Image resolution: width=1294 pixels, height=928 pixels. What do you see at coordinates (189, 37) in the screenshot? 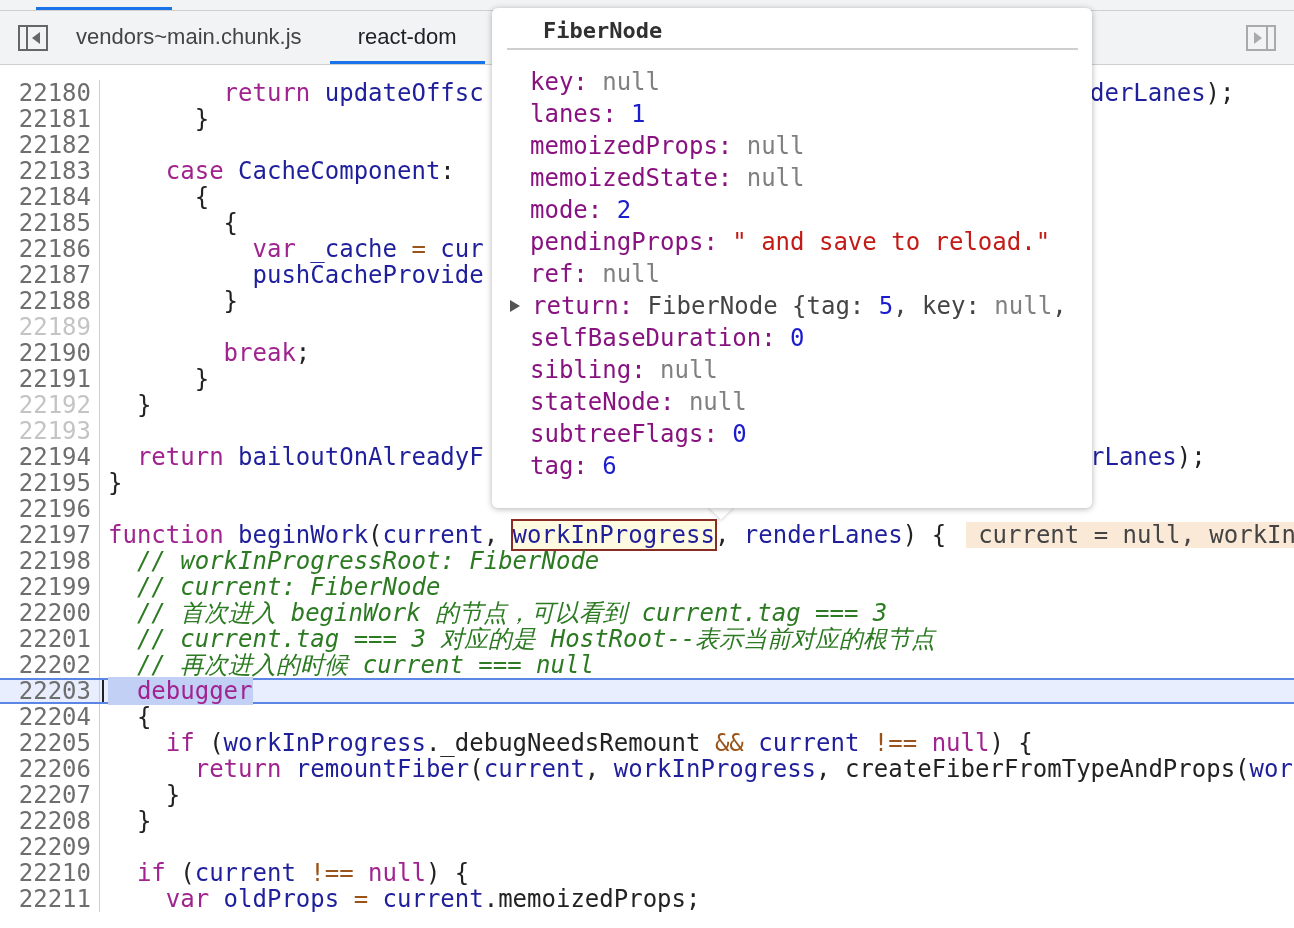
I see `file-tab: vendors~main.chunk.js` at bounding box center [189, 37].